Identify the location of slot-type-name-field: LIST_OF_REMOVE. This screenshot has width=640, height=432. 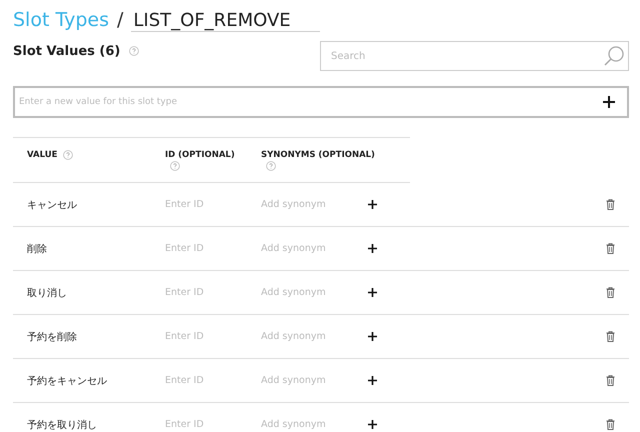
(225, 21).